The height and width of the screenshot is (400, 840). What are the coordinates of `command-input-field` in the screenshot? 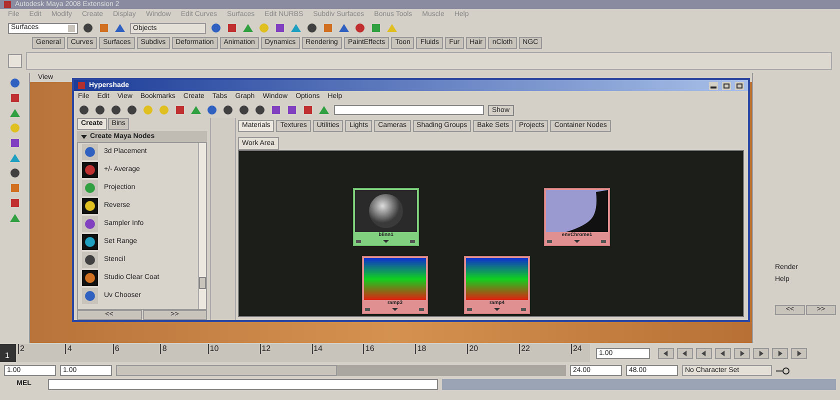 It's located at (243, 384).